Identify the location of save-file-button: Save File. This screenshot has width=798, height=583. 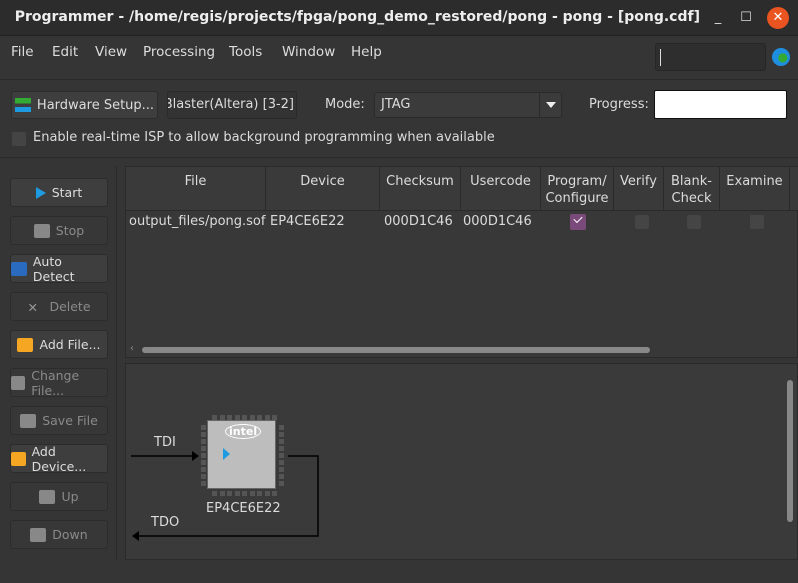
(59, 420).